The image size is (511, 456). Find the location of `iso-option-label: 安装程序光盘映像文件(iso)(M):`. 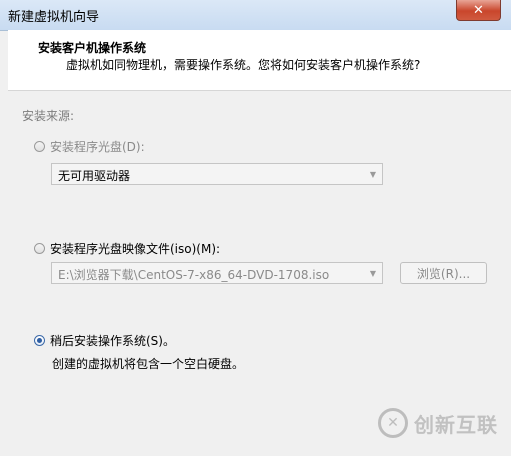

iso-option-label: 安装程序光盘映像文件(iso)(M): is located at coordinates (135, 249).